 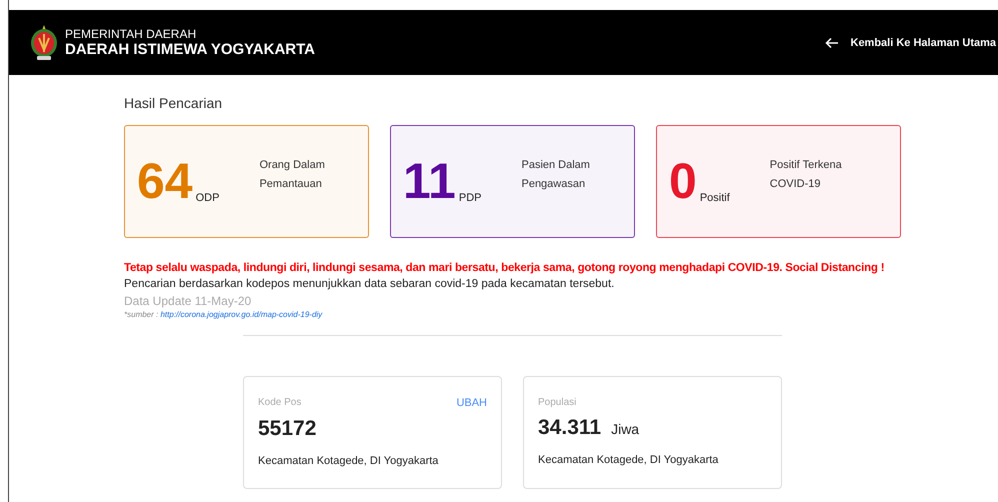 What do you see at coordinates (280, 403) in the screenshot?
I see `info-label: Kode Pos` at bounding box center [280, 403].